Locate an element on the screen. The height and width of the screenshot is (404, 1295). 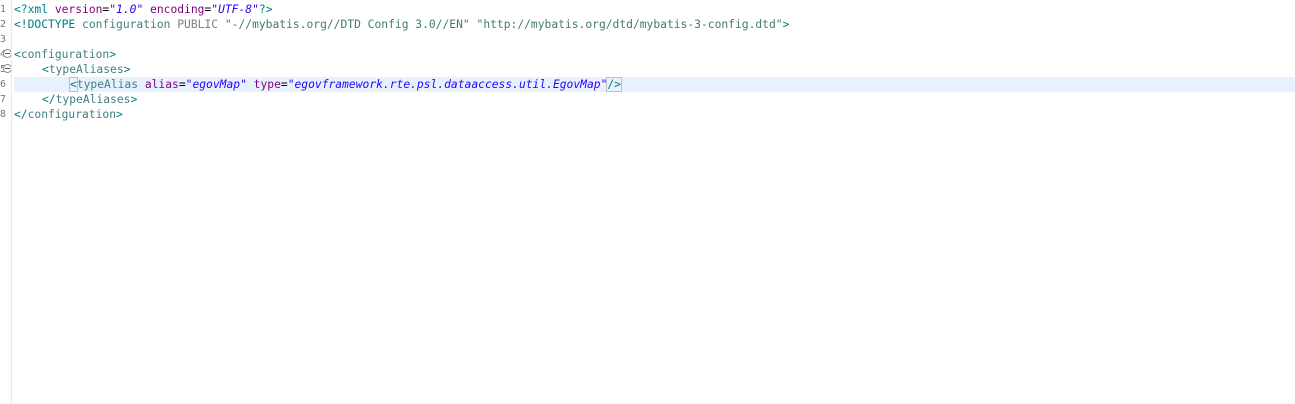
code-line-typealiases-open: <typeAliases> is located at coordinates (654, 69).